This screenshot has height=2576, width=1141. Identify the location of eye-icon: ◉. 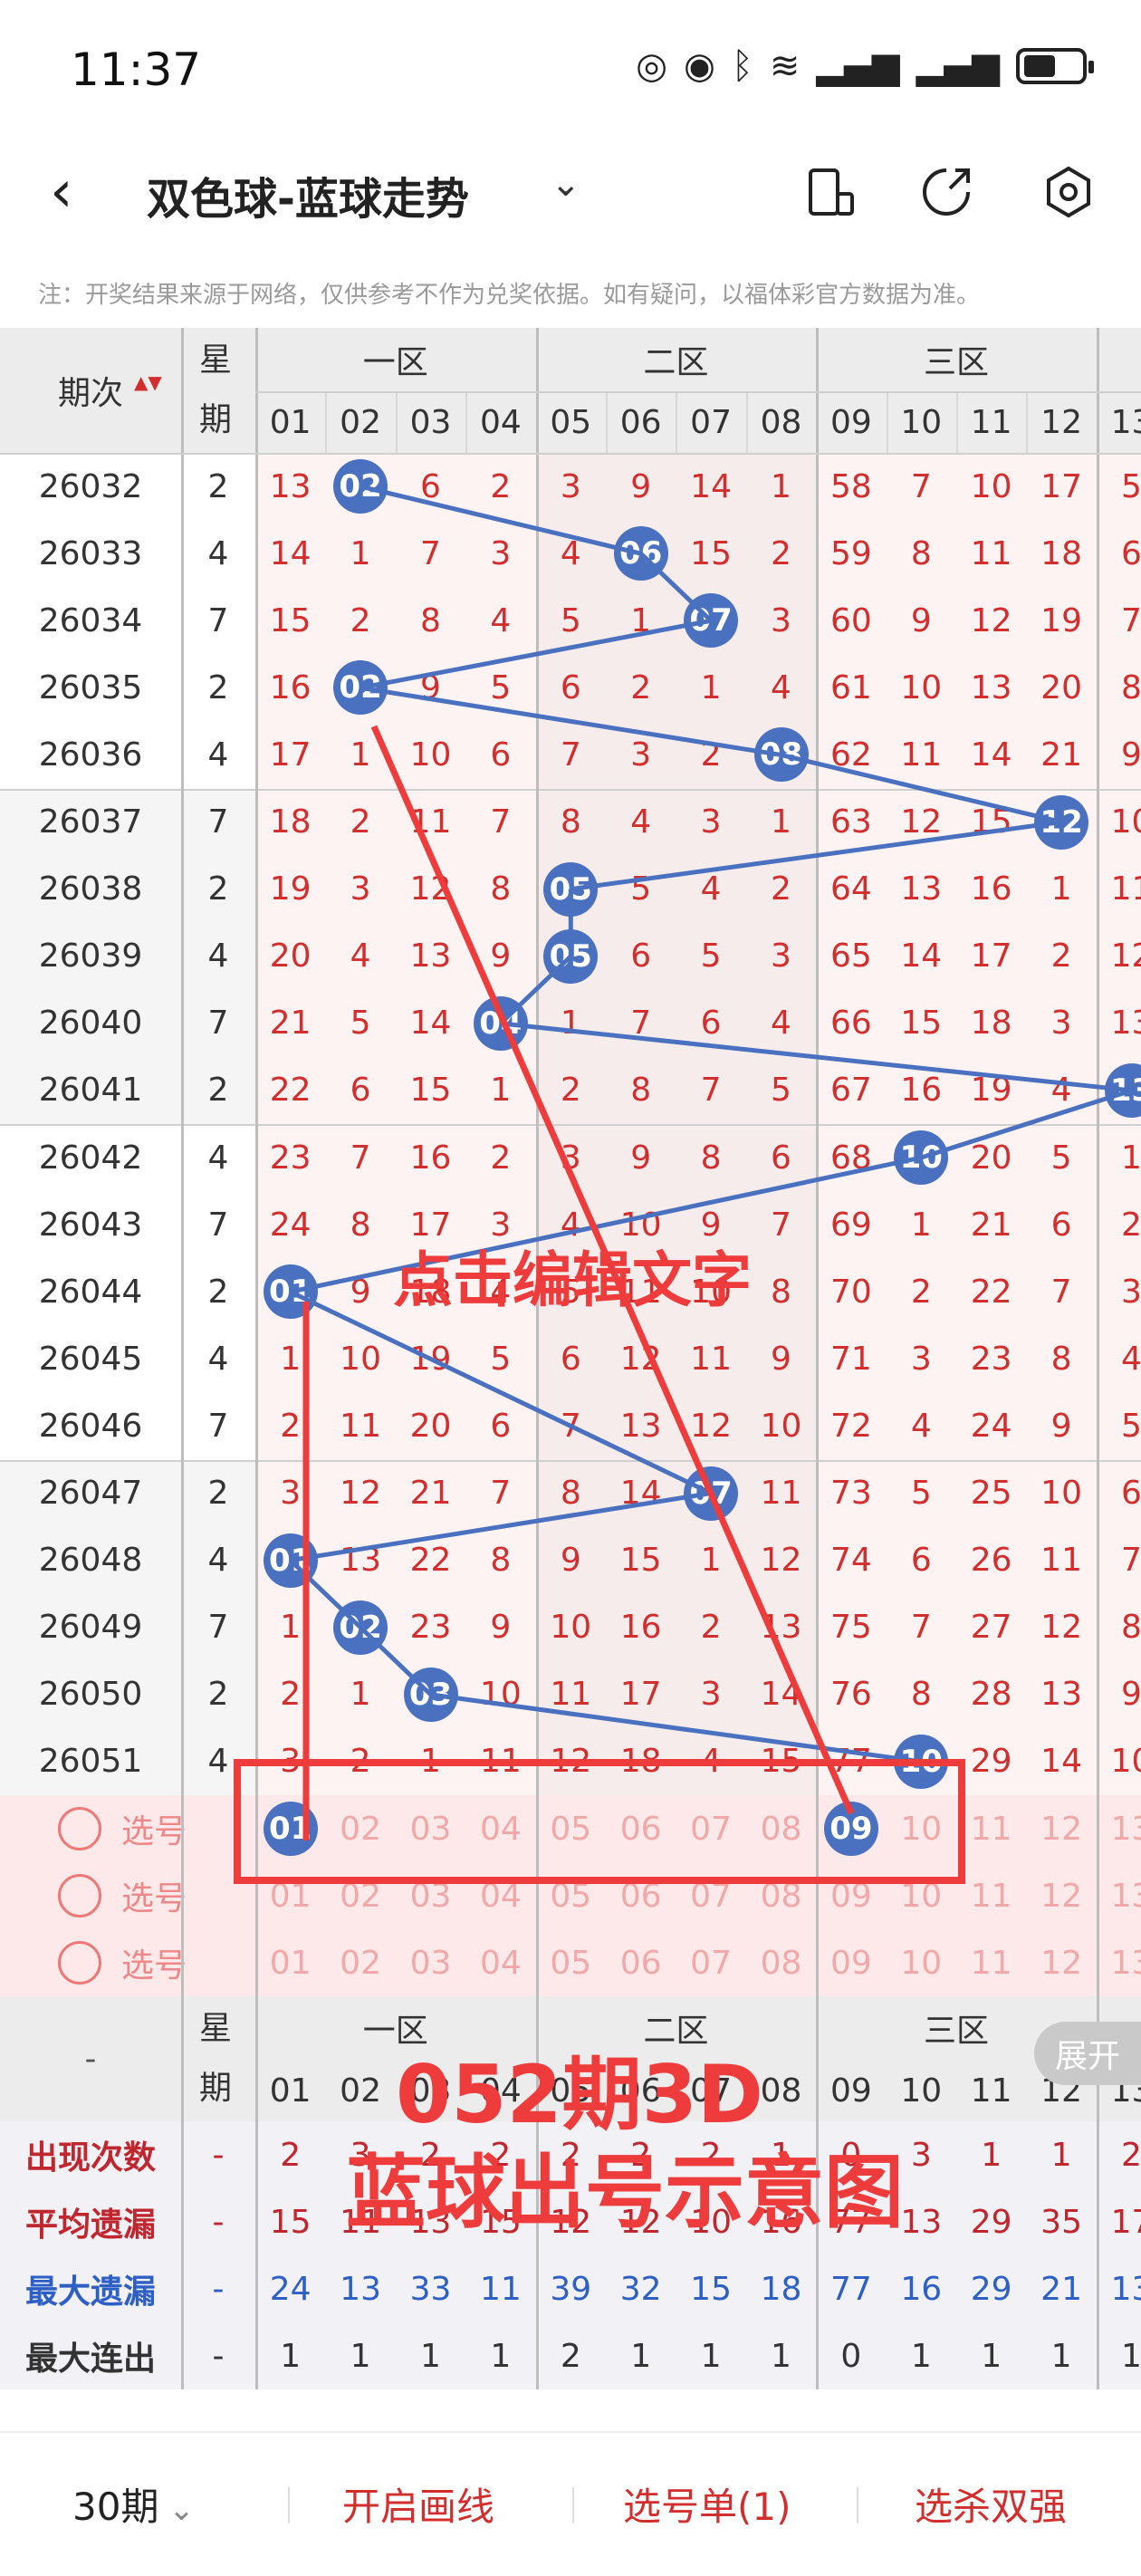
(699, 66).